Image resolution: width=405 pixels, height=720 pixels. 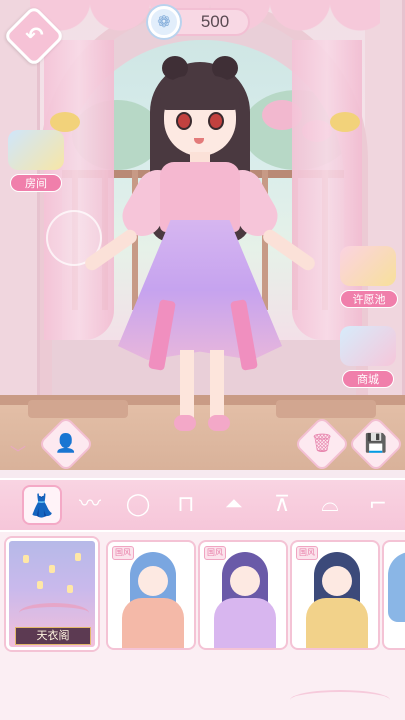 I want to click on outfit-card-partial, so click(x=393, y=595).